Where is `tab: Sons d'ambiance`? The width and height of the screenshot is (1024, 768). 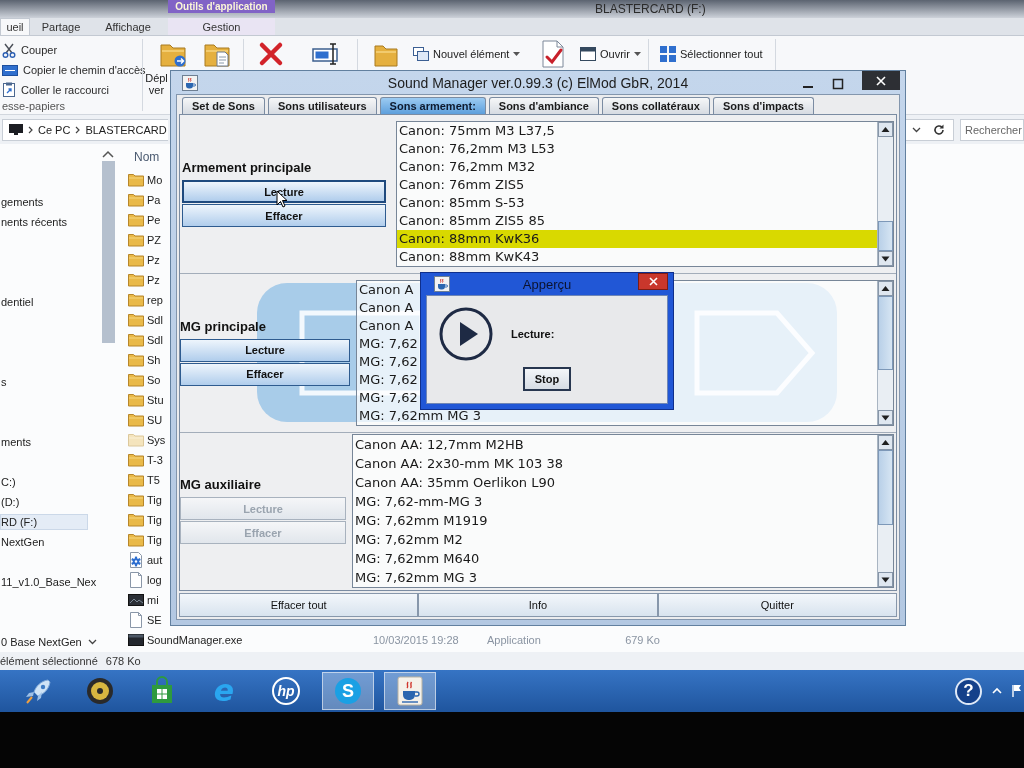
tab: Sons d'ambiance is located at coordinates (543, 105).